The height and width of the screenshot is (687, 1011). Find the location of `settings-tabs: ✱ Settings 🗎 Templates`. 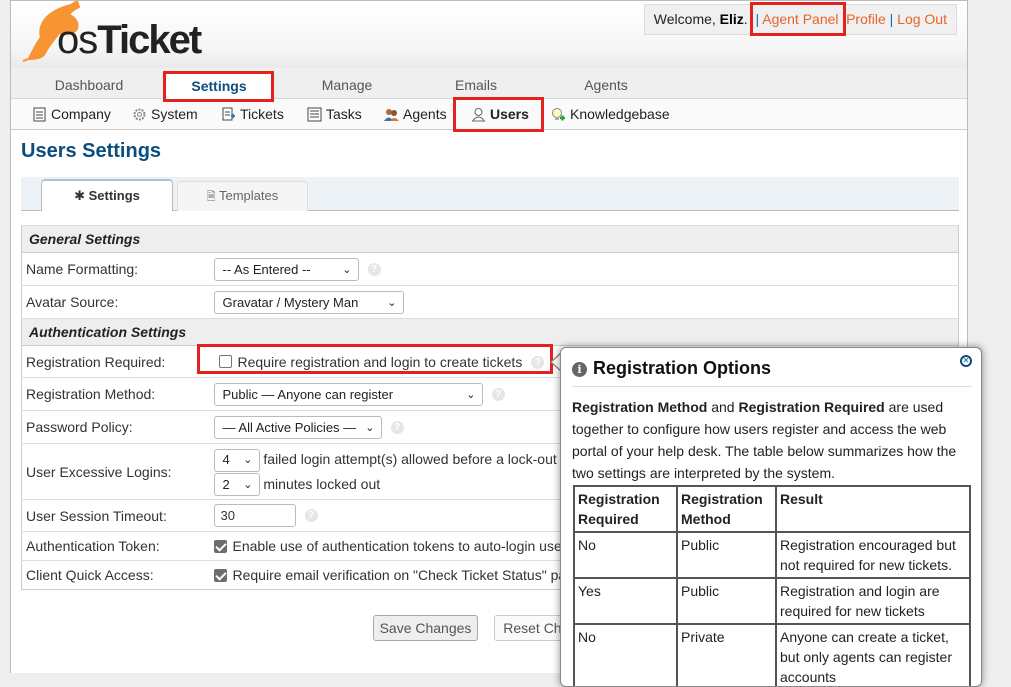

settings-tabs: ✱ Settings 🗎 Templates is located at coordinates (490, 194).